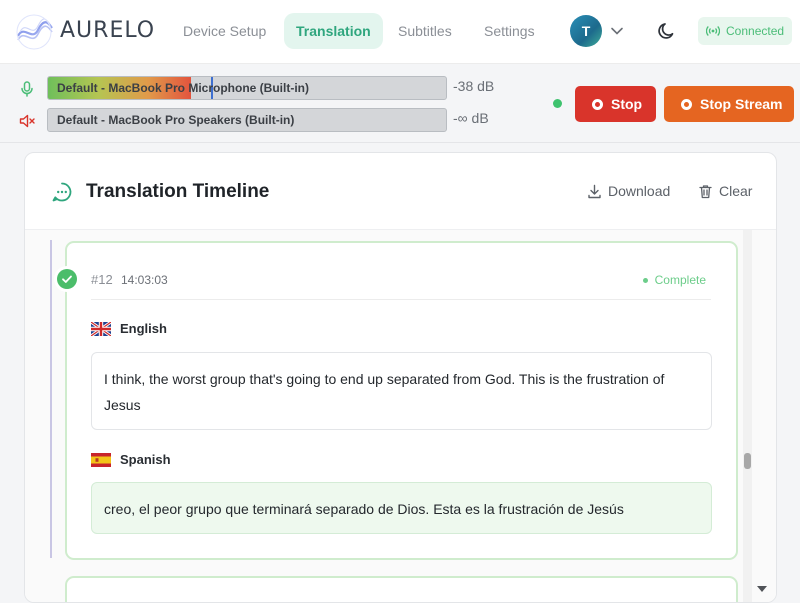 This screenshot has height=603, width=800. I want to click on stop-button: Stop, so click(615, 104).